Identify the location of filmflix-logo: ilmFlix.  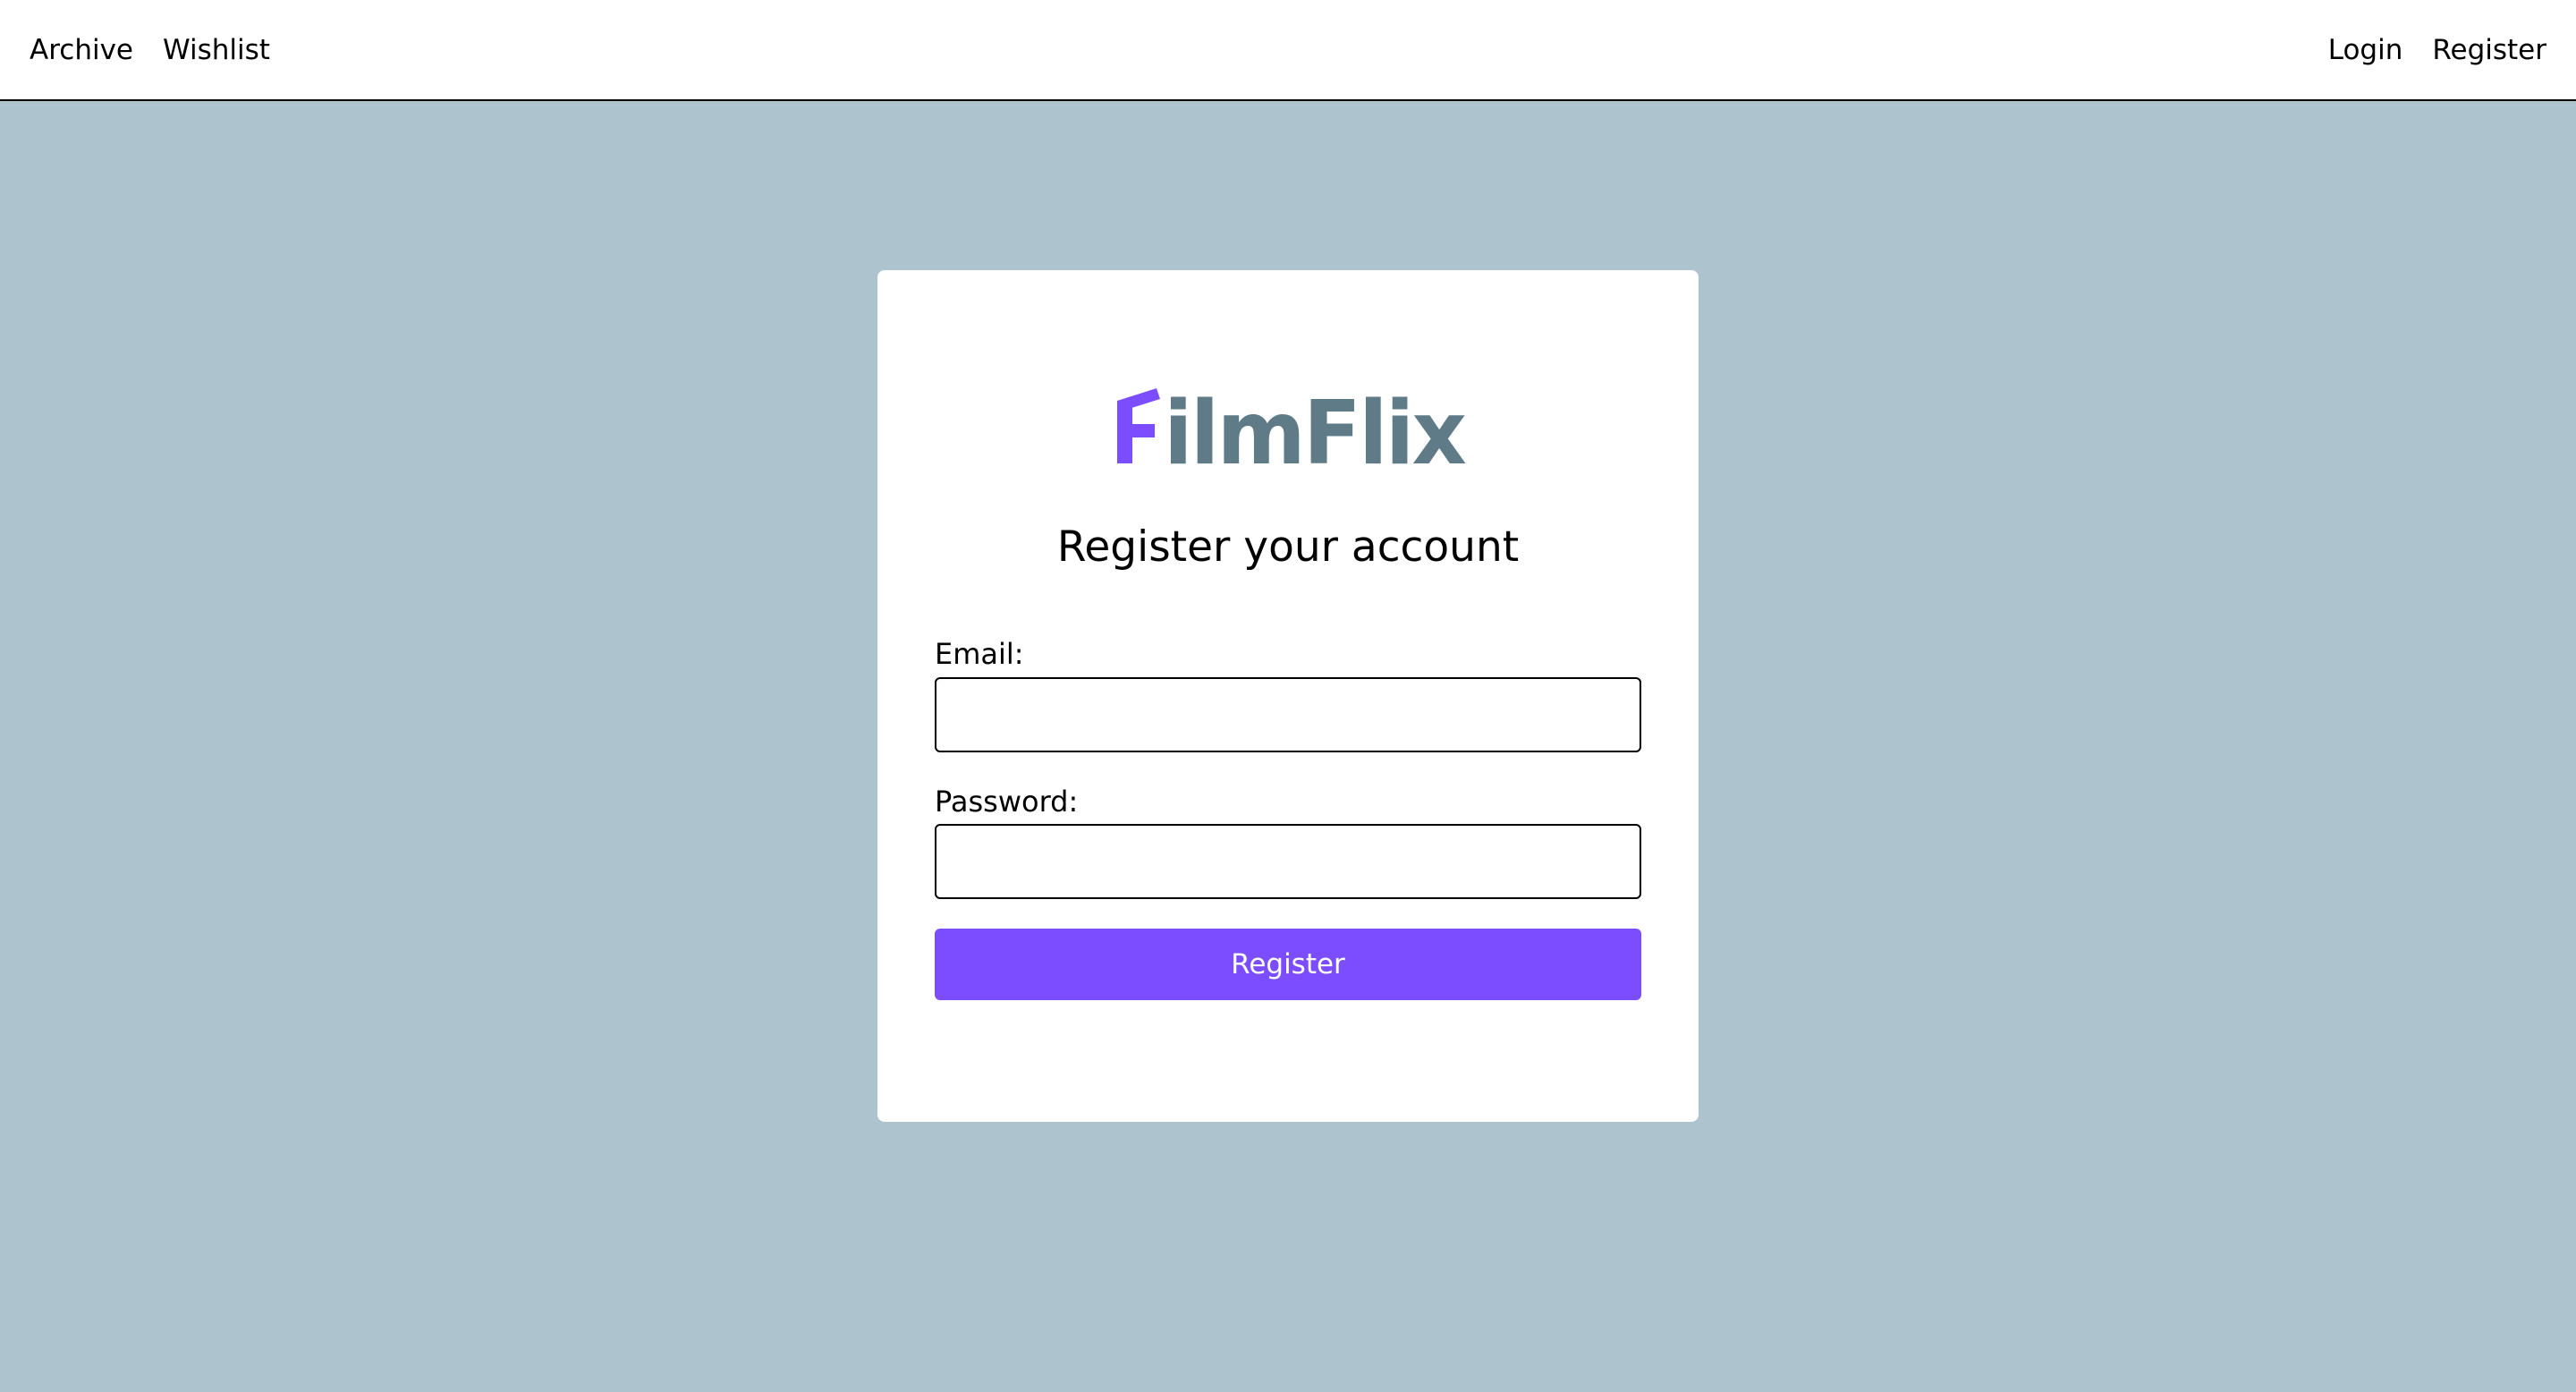
(1289, 428).